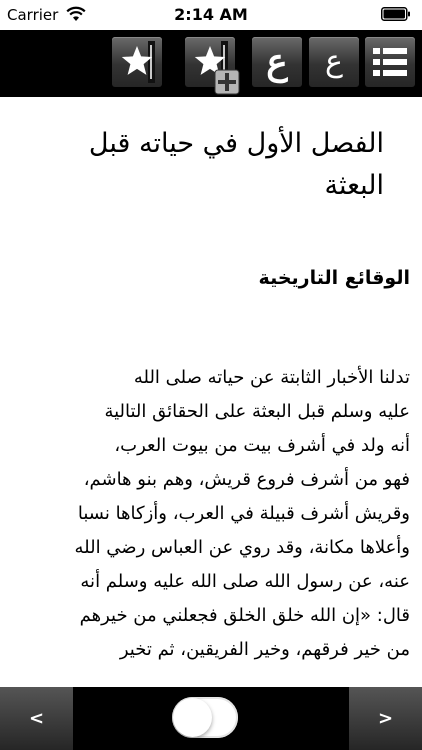 The image size is (422, 750). I want to click on font-large-button: ع, so click(277, 62).